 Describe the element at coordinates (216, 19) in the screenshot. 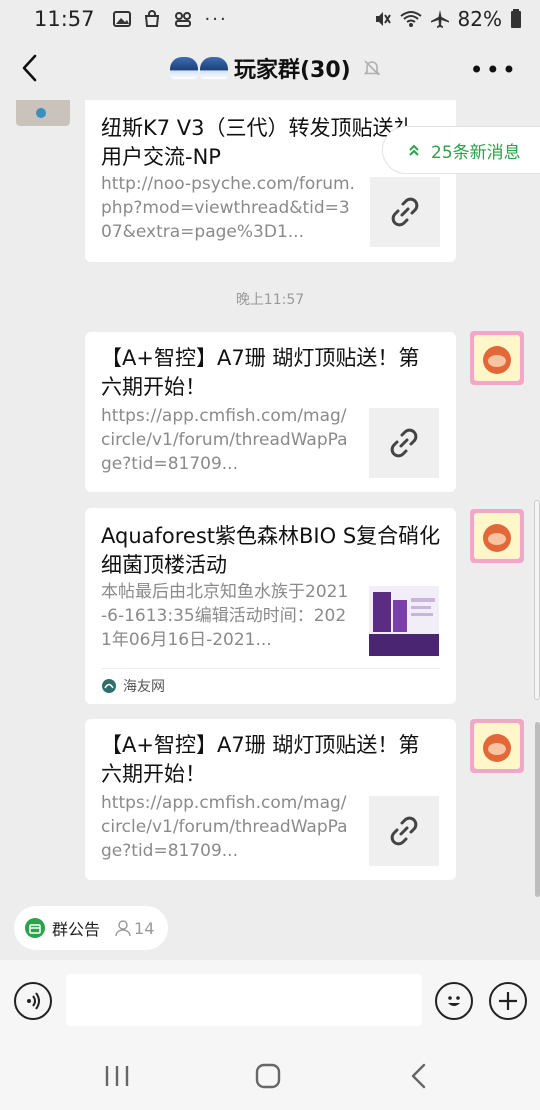

I see `more-notifications-icon: ···` at that location.